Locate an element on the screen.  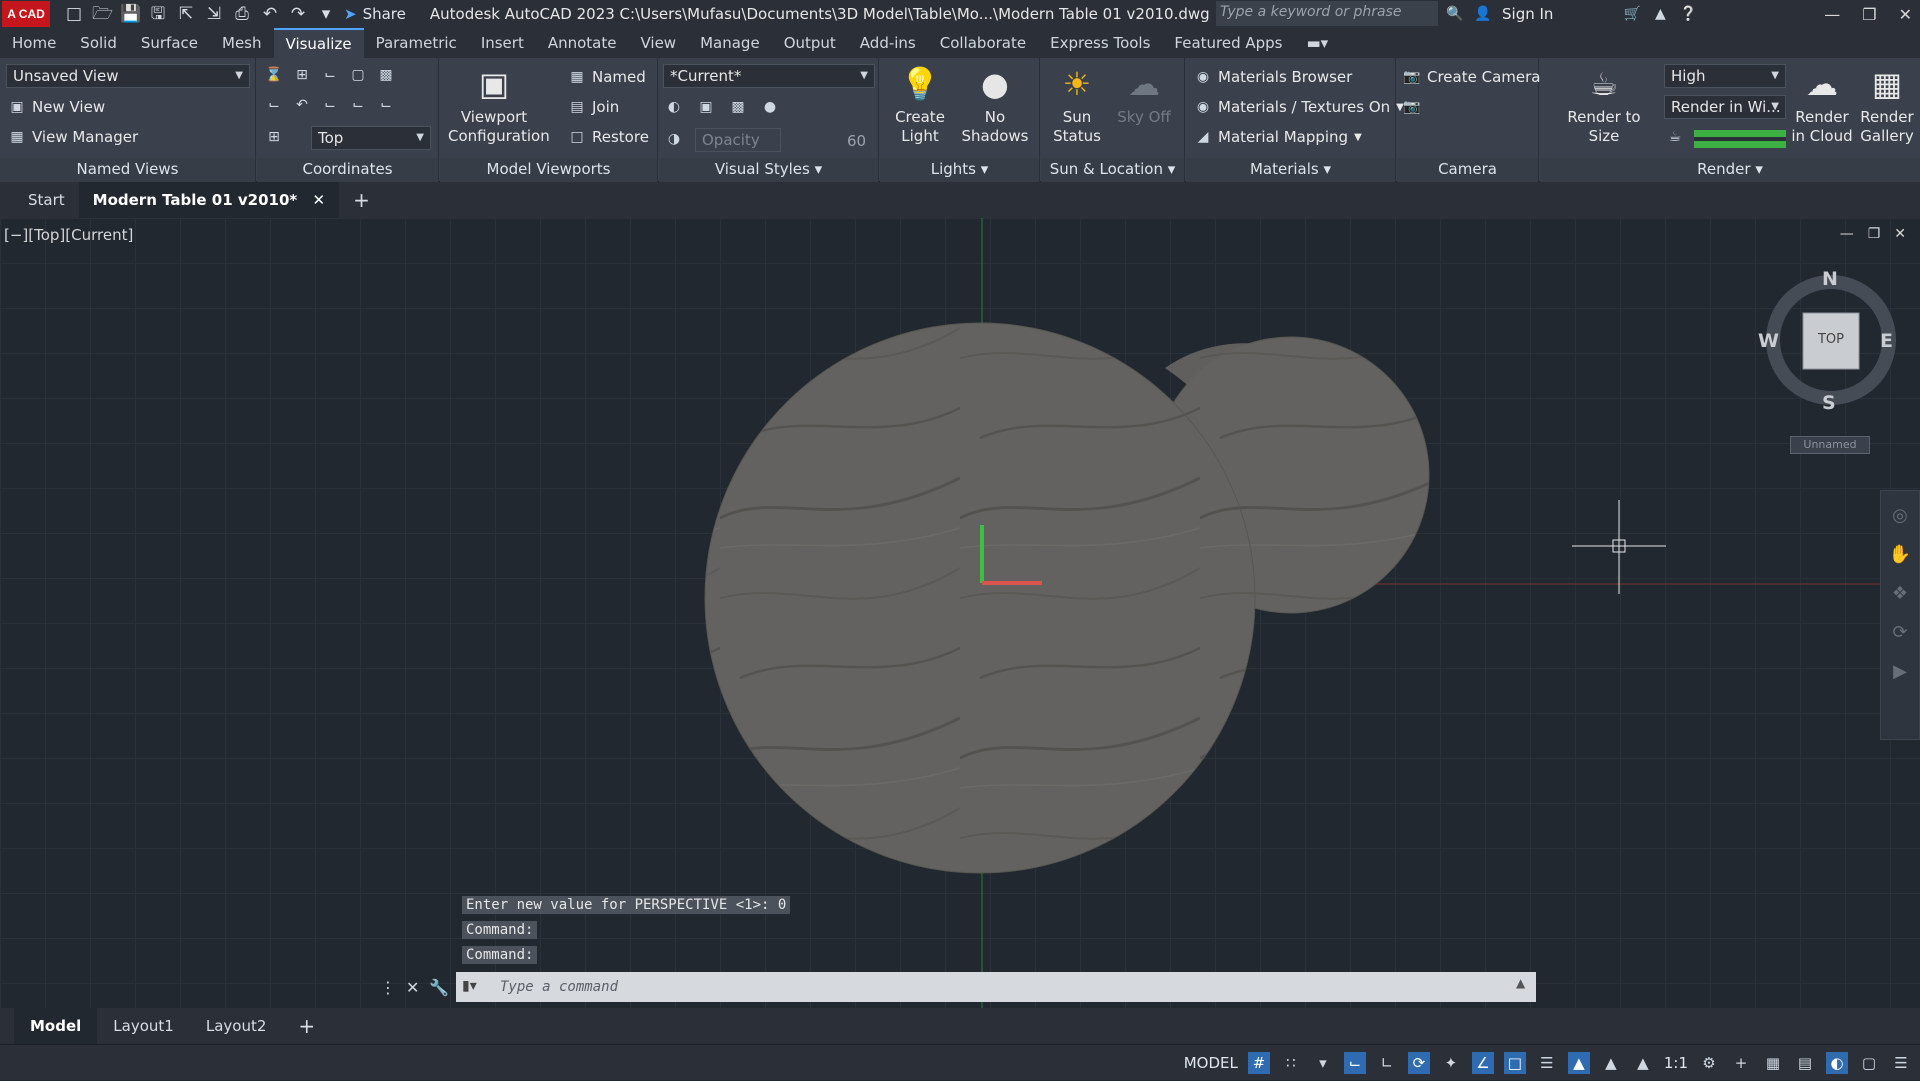
object-snap-tracking-icon: ∠ is located at coordinates (1482, 1063).